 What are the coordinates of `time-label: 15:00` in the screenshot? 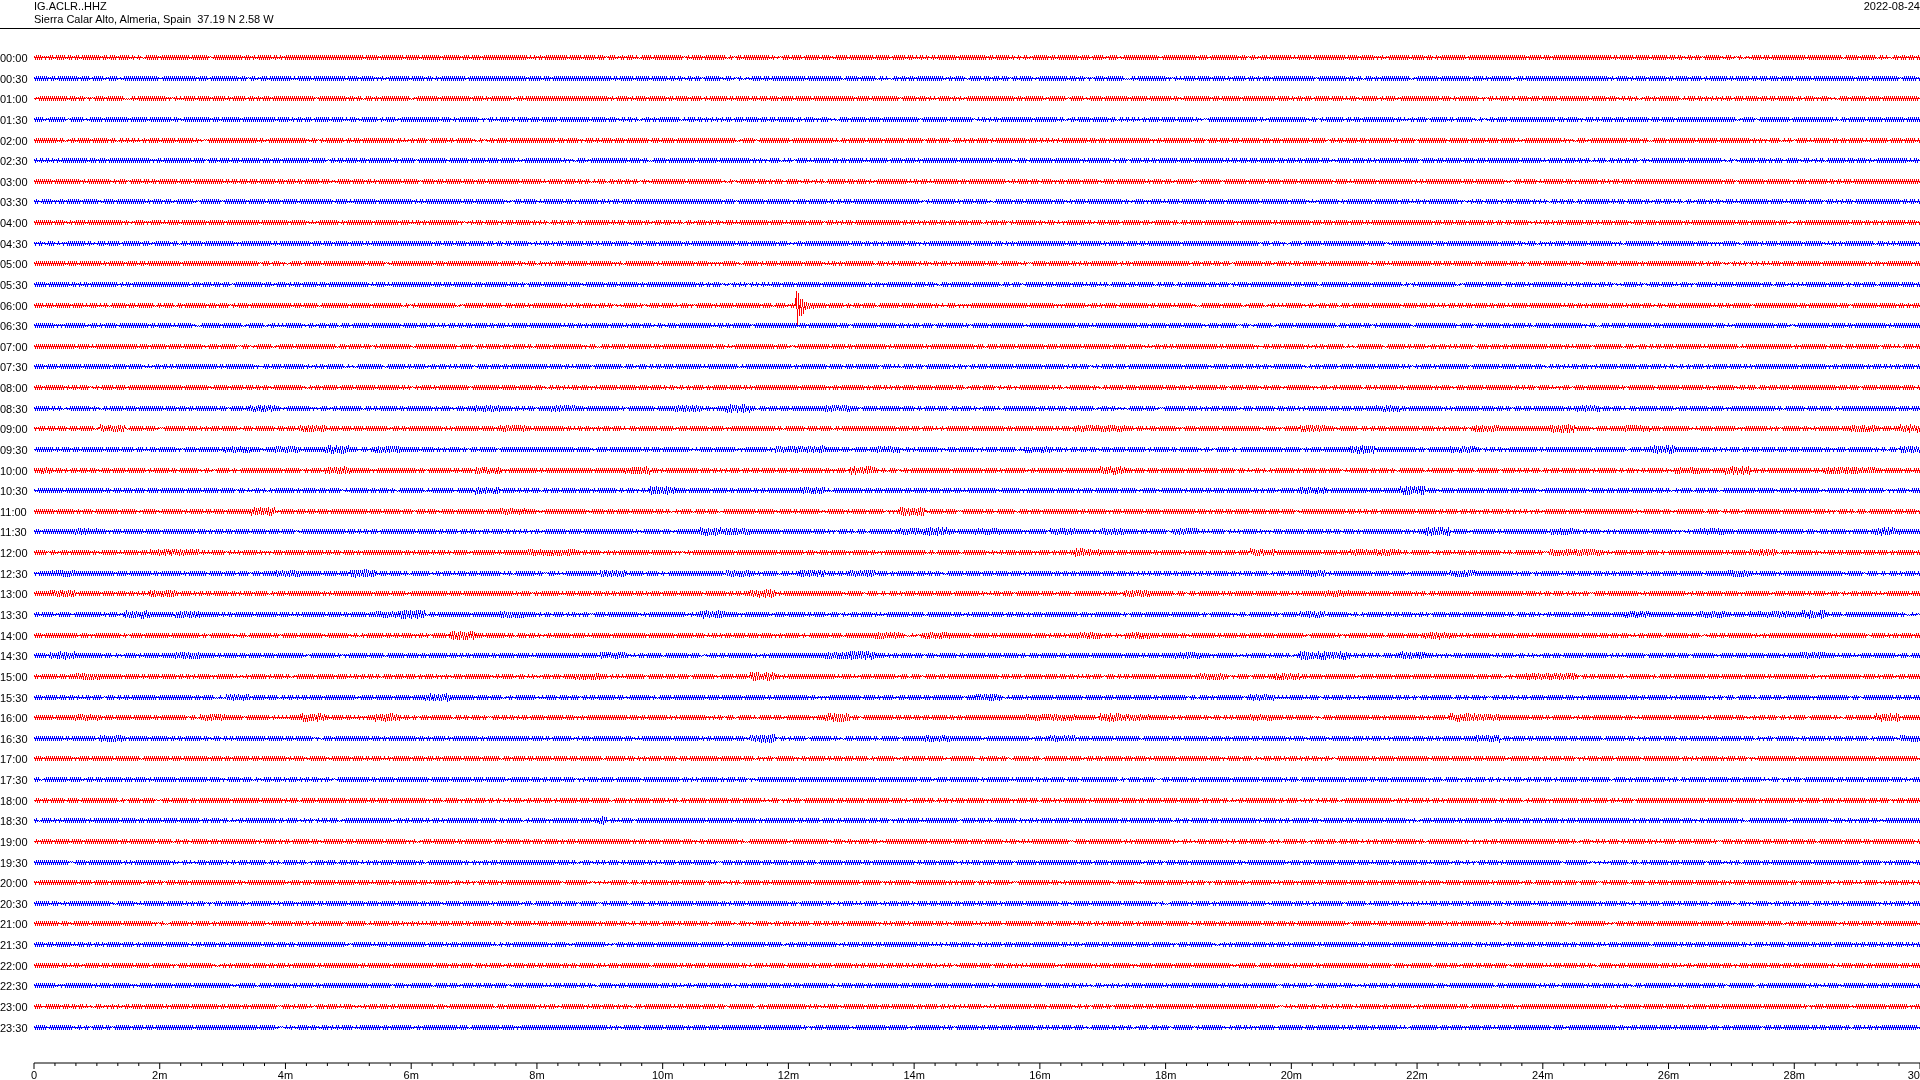 It's located at (14, 676).